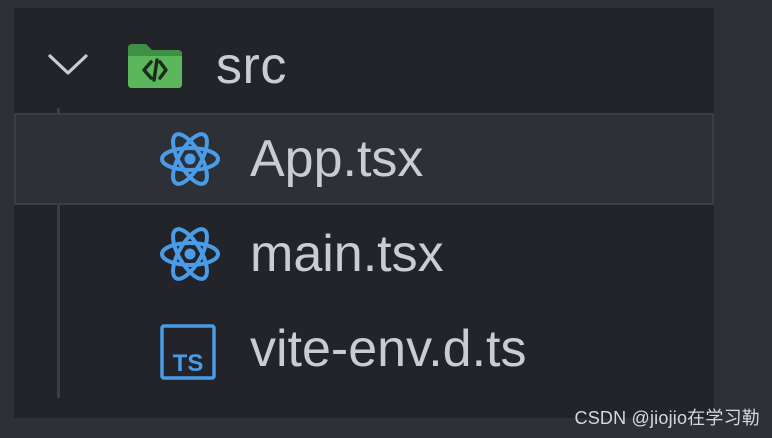  What do you see at coordinates (388, 349) in the screenshot?
I see `file-label: vite-env.d.ts` at bounding box center [388, 349].